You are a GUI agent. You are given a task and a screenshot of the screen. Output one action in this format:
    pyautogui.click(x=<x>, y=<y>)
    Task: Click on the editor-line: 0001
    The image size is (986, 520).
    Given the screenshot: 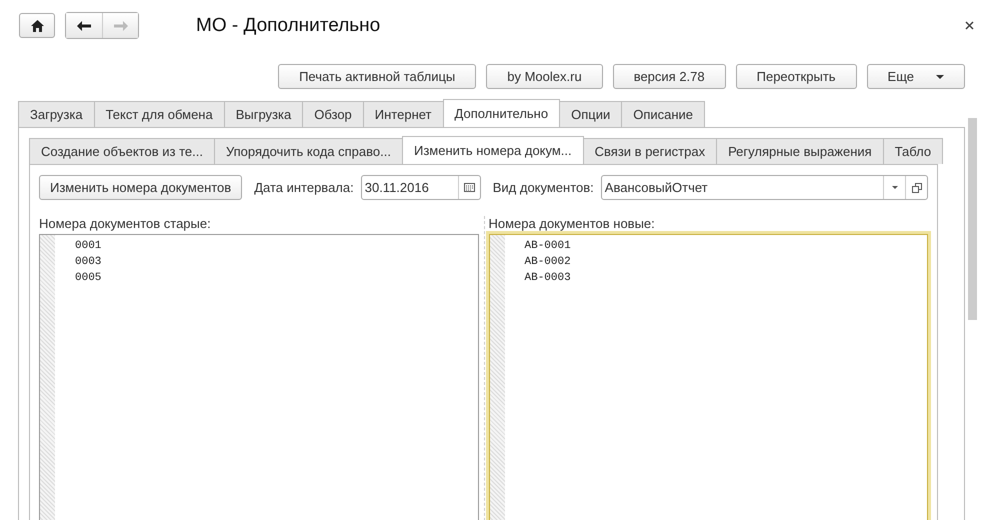 What is the action you would take?
    pyautogui.click(x=88, y=246)
    